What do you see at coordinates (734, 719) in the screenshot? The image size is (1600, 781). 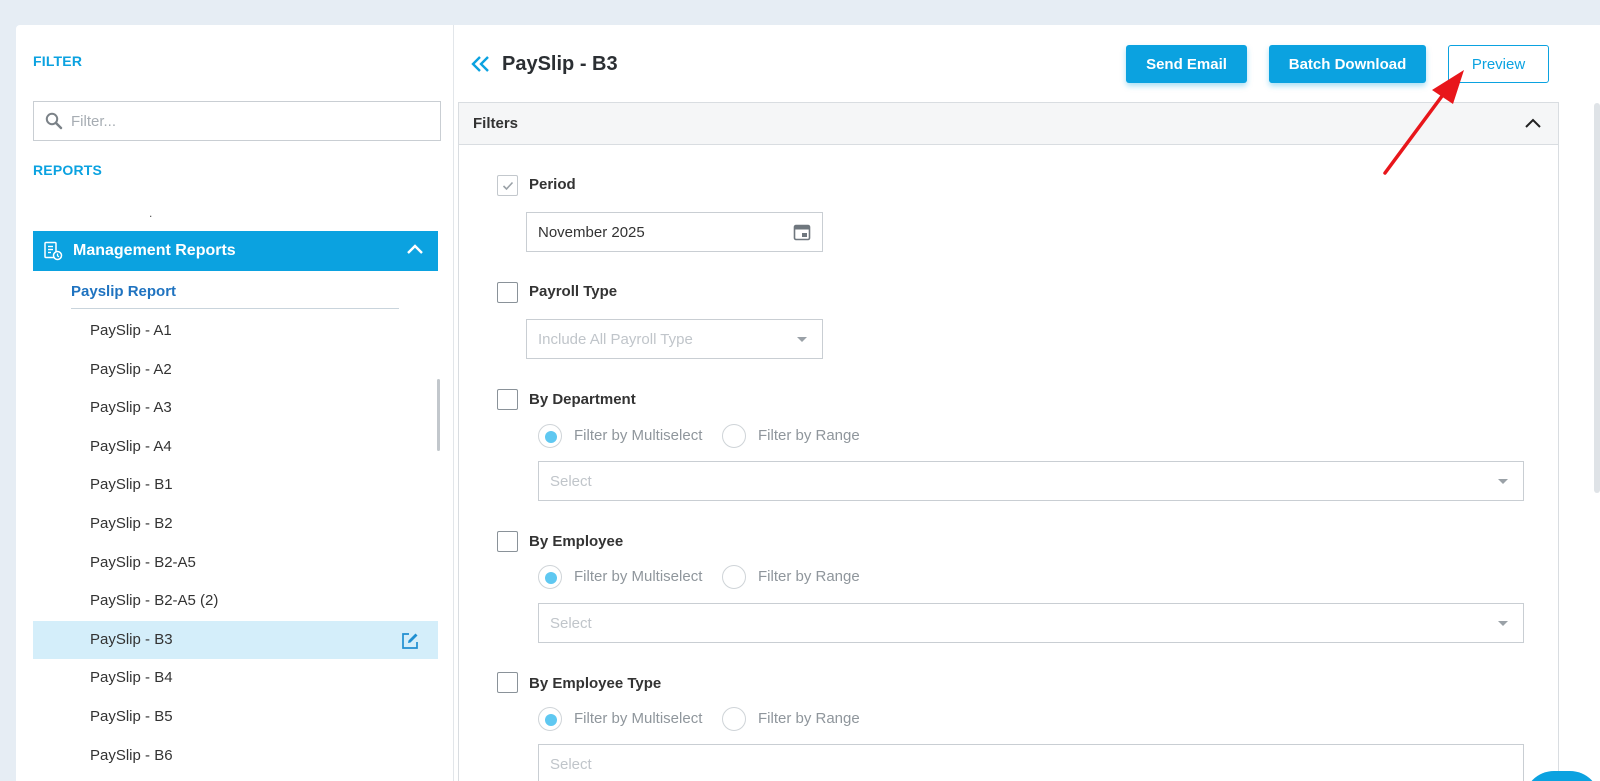 I see `employee-type-range-radio` at bounding box center [734, 719].